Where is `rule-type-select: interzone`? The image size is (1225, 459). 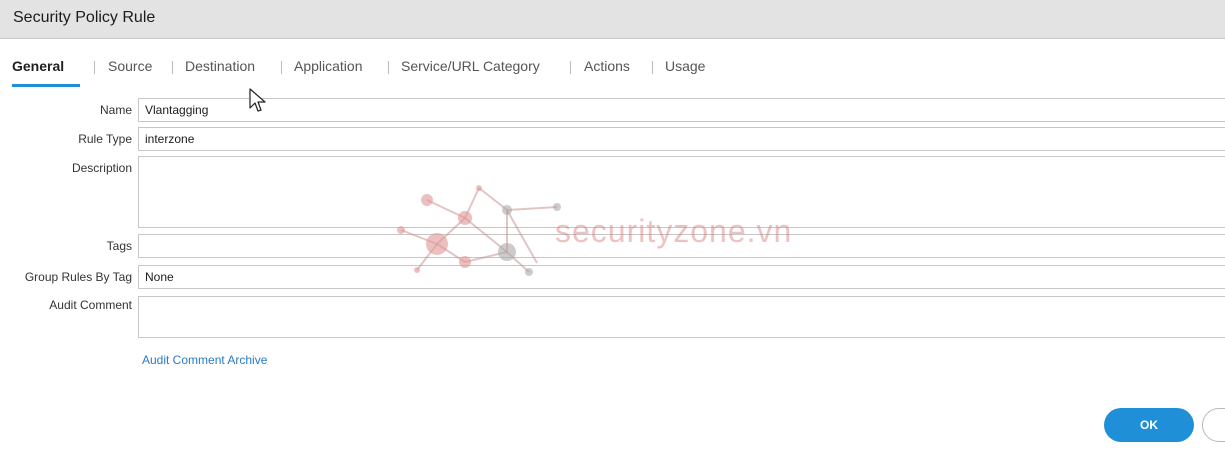 rule-type-select: interzone is located at coordinates (681, 139).